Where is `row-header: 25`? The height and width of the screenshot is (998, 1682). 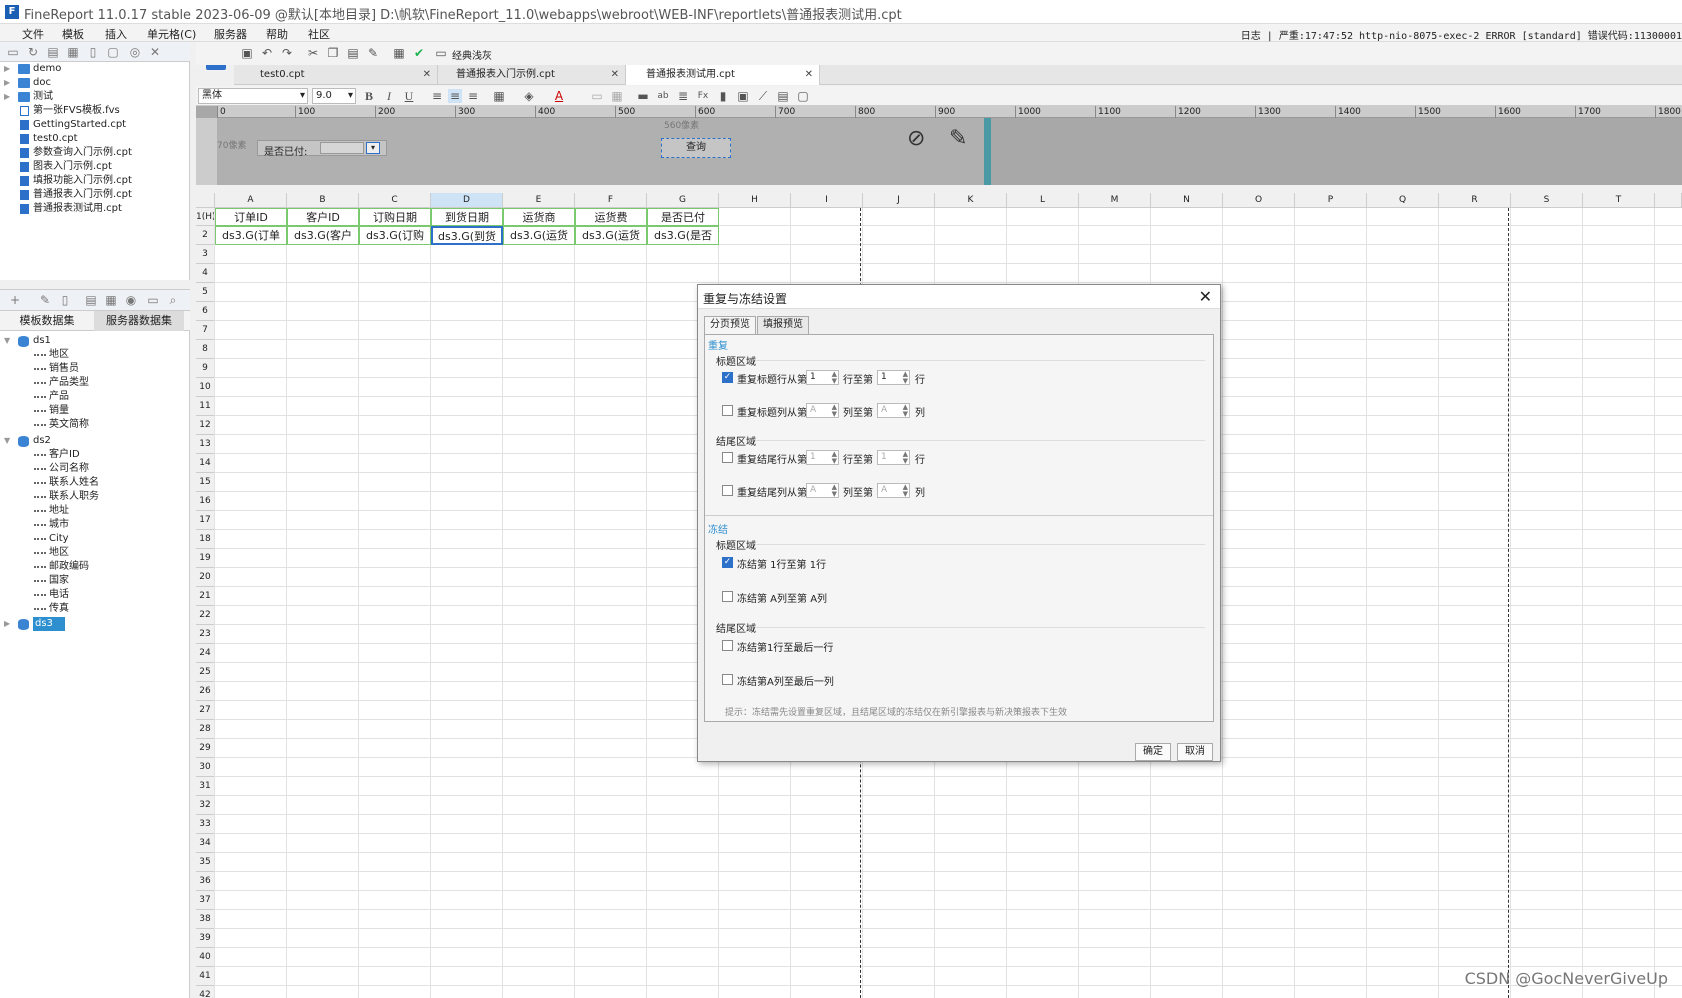 row-header: 25 is located at coordinates (205, 672).